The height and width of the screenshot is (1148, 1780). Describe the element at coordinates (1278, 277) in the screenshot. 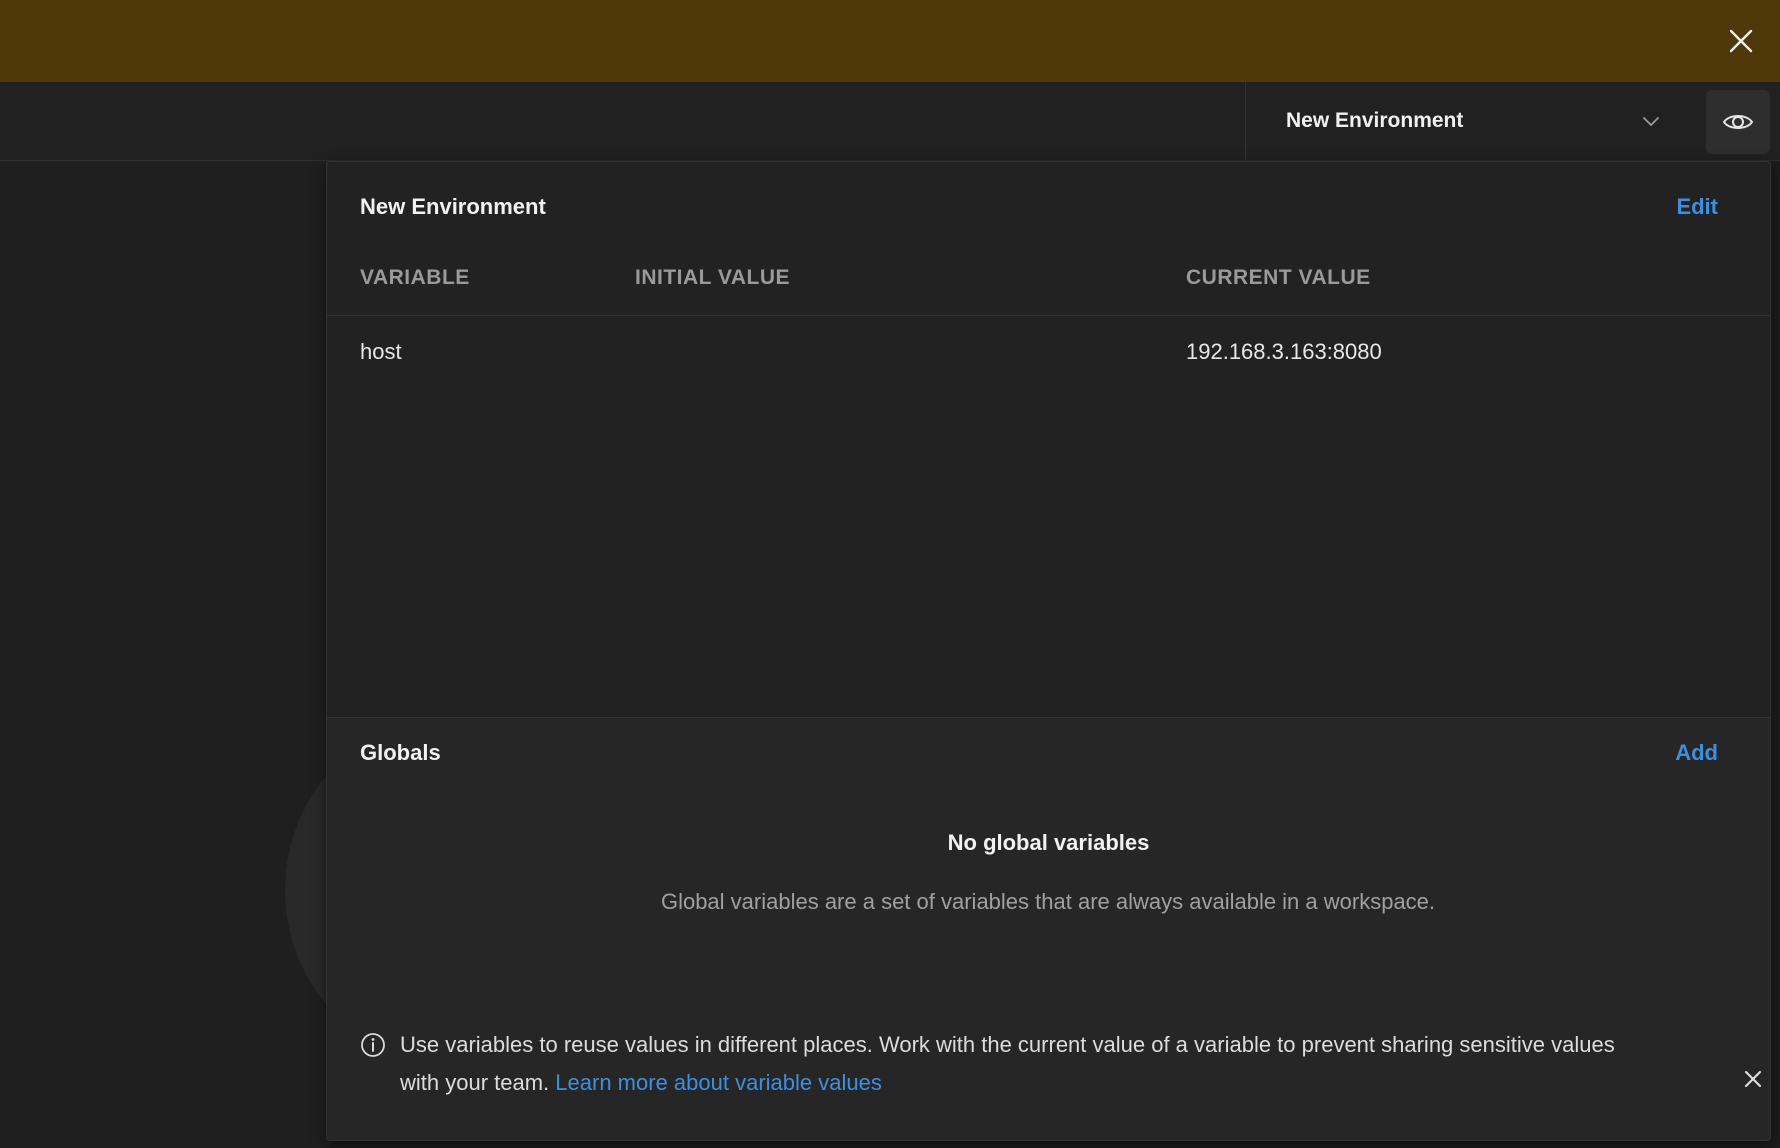

I see `column-header-current-value: CURRENT VALUE` at that location.